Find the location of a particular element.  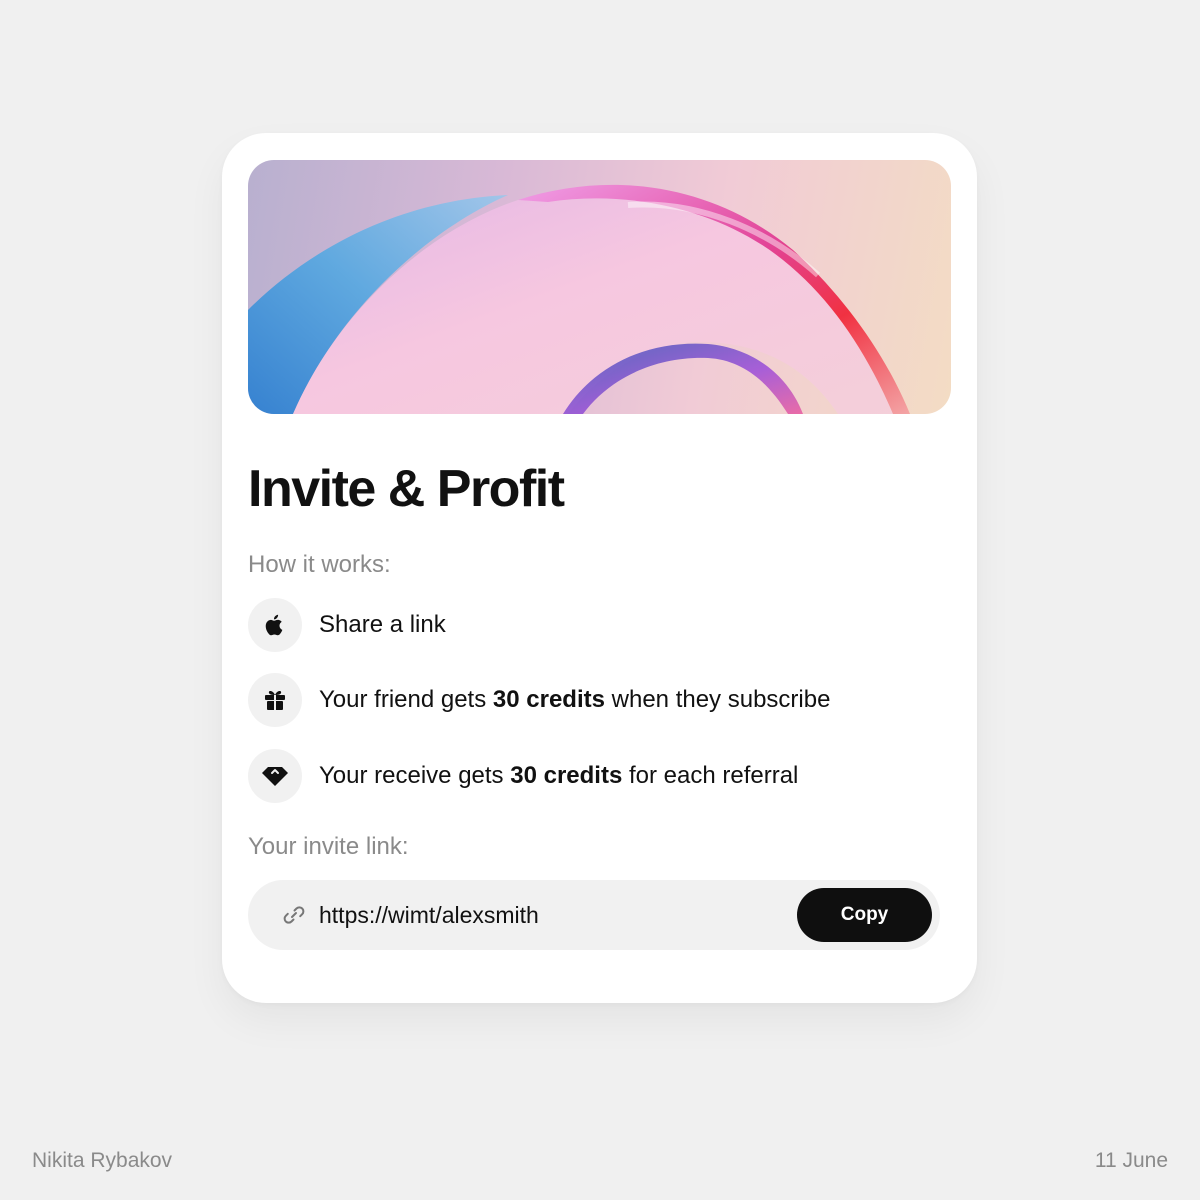

invite-link-label: Your invite link: is located at coordinates (328, 846).